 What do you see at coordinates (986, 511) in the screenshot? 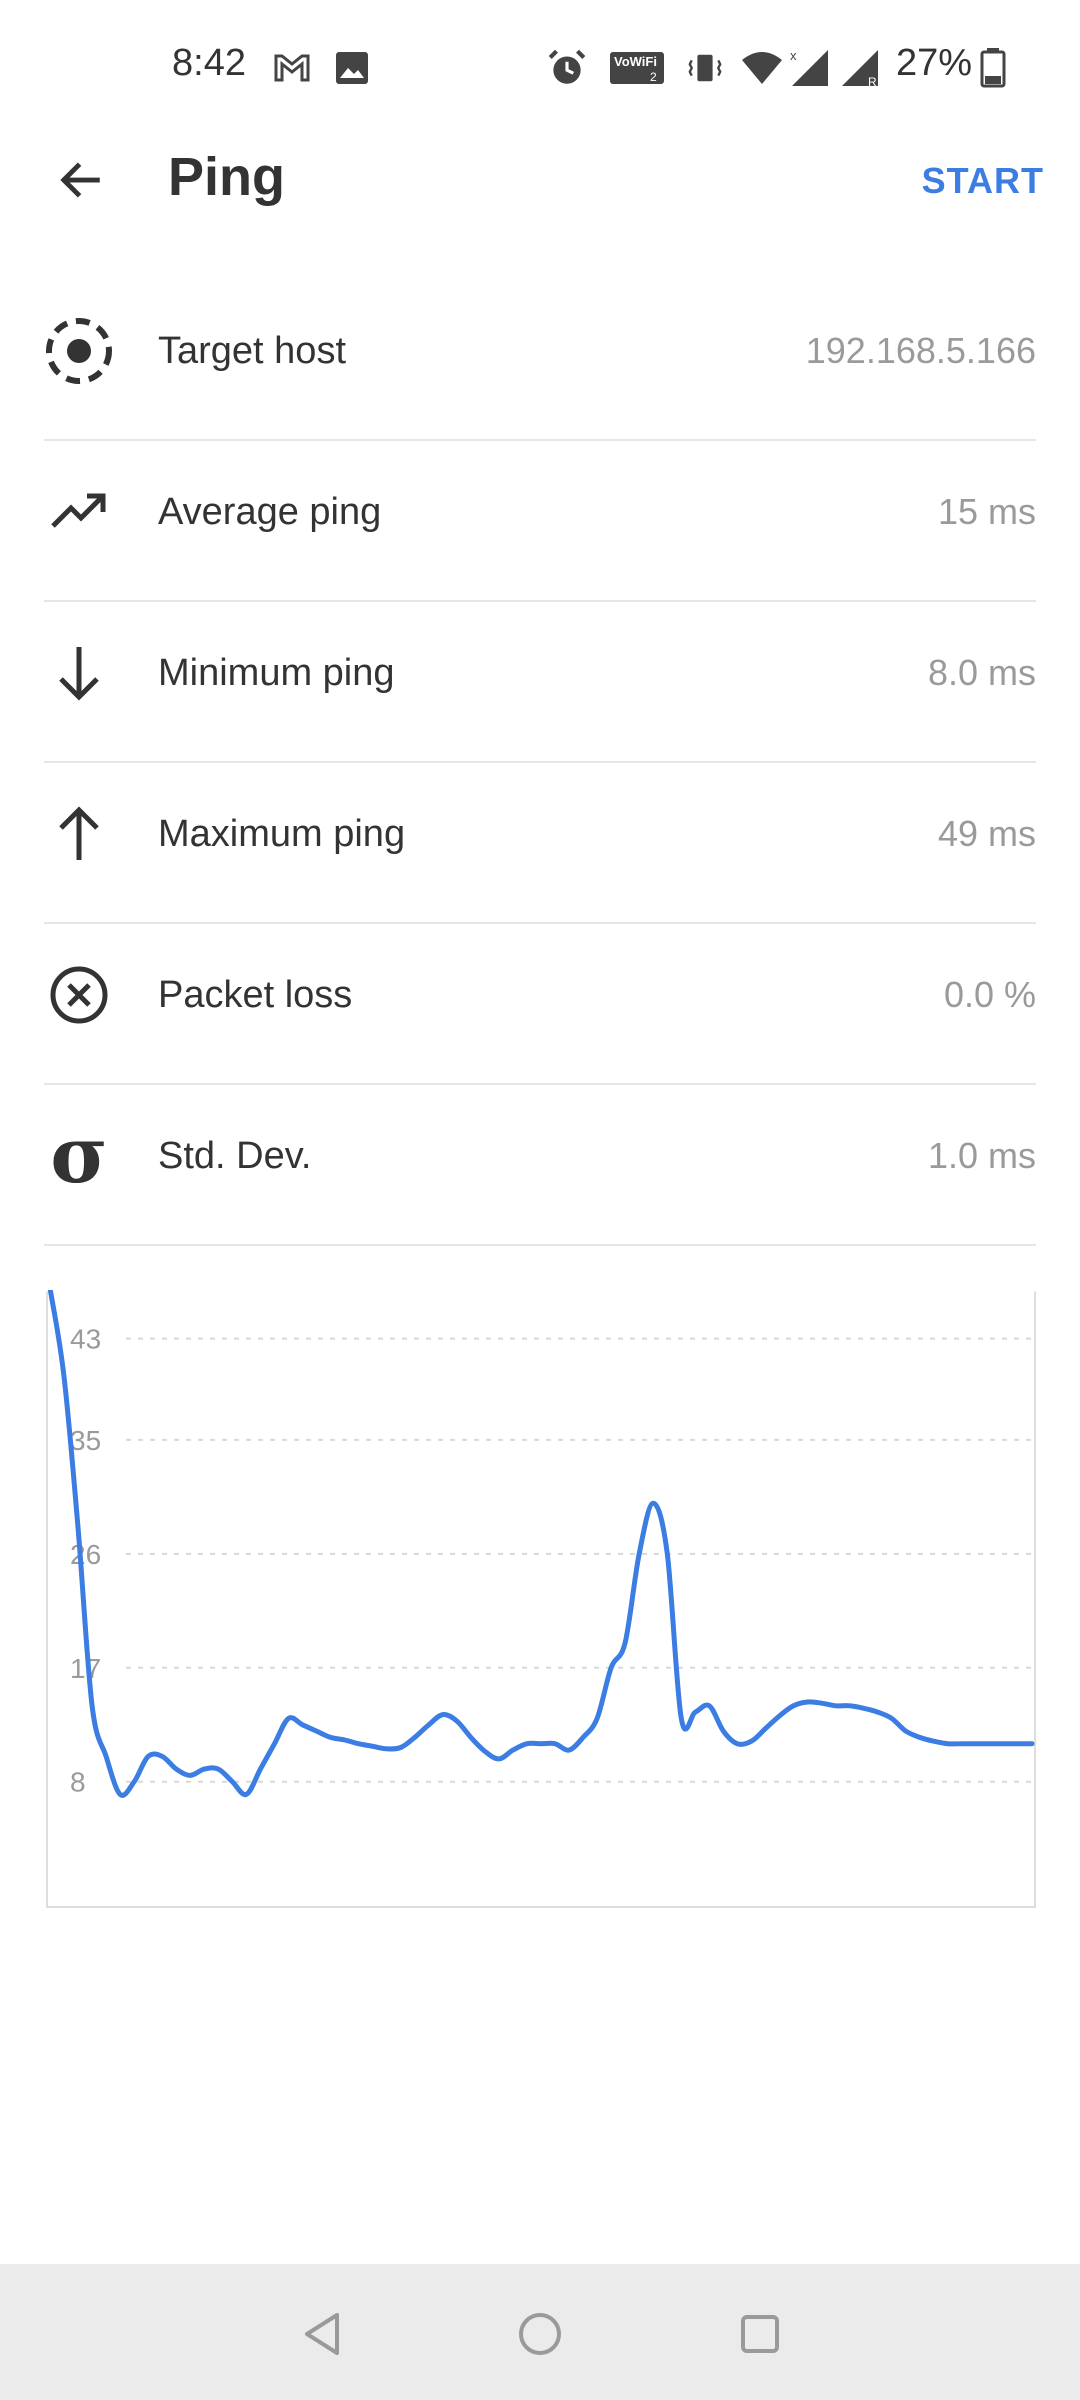
I see `stat-value: 15 ms` at bounding box center [986, 511].